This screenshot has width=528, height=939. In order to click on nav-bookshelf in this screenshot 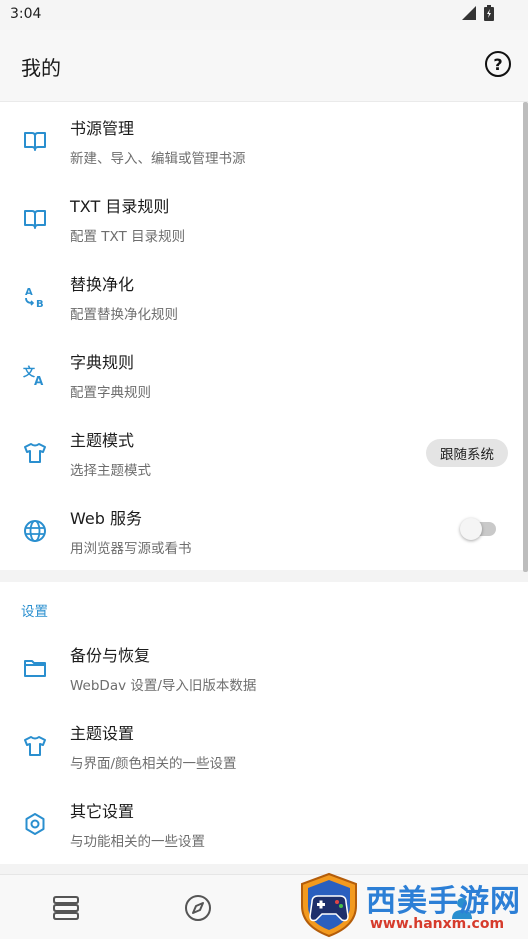, I will do `click(66, 908)`.